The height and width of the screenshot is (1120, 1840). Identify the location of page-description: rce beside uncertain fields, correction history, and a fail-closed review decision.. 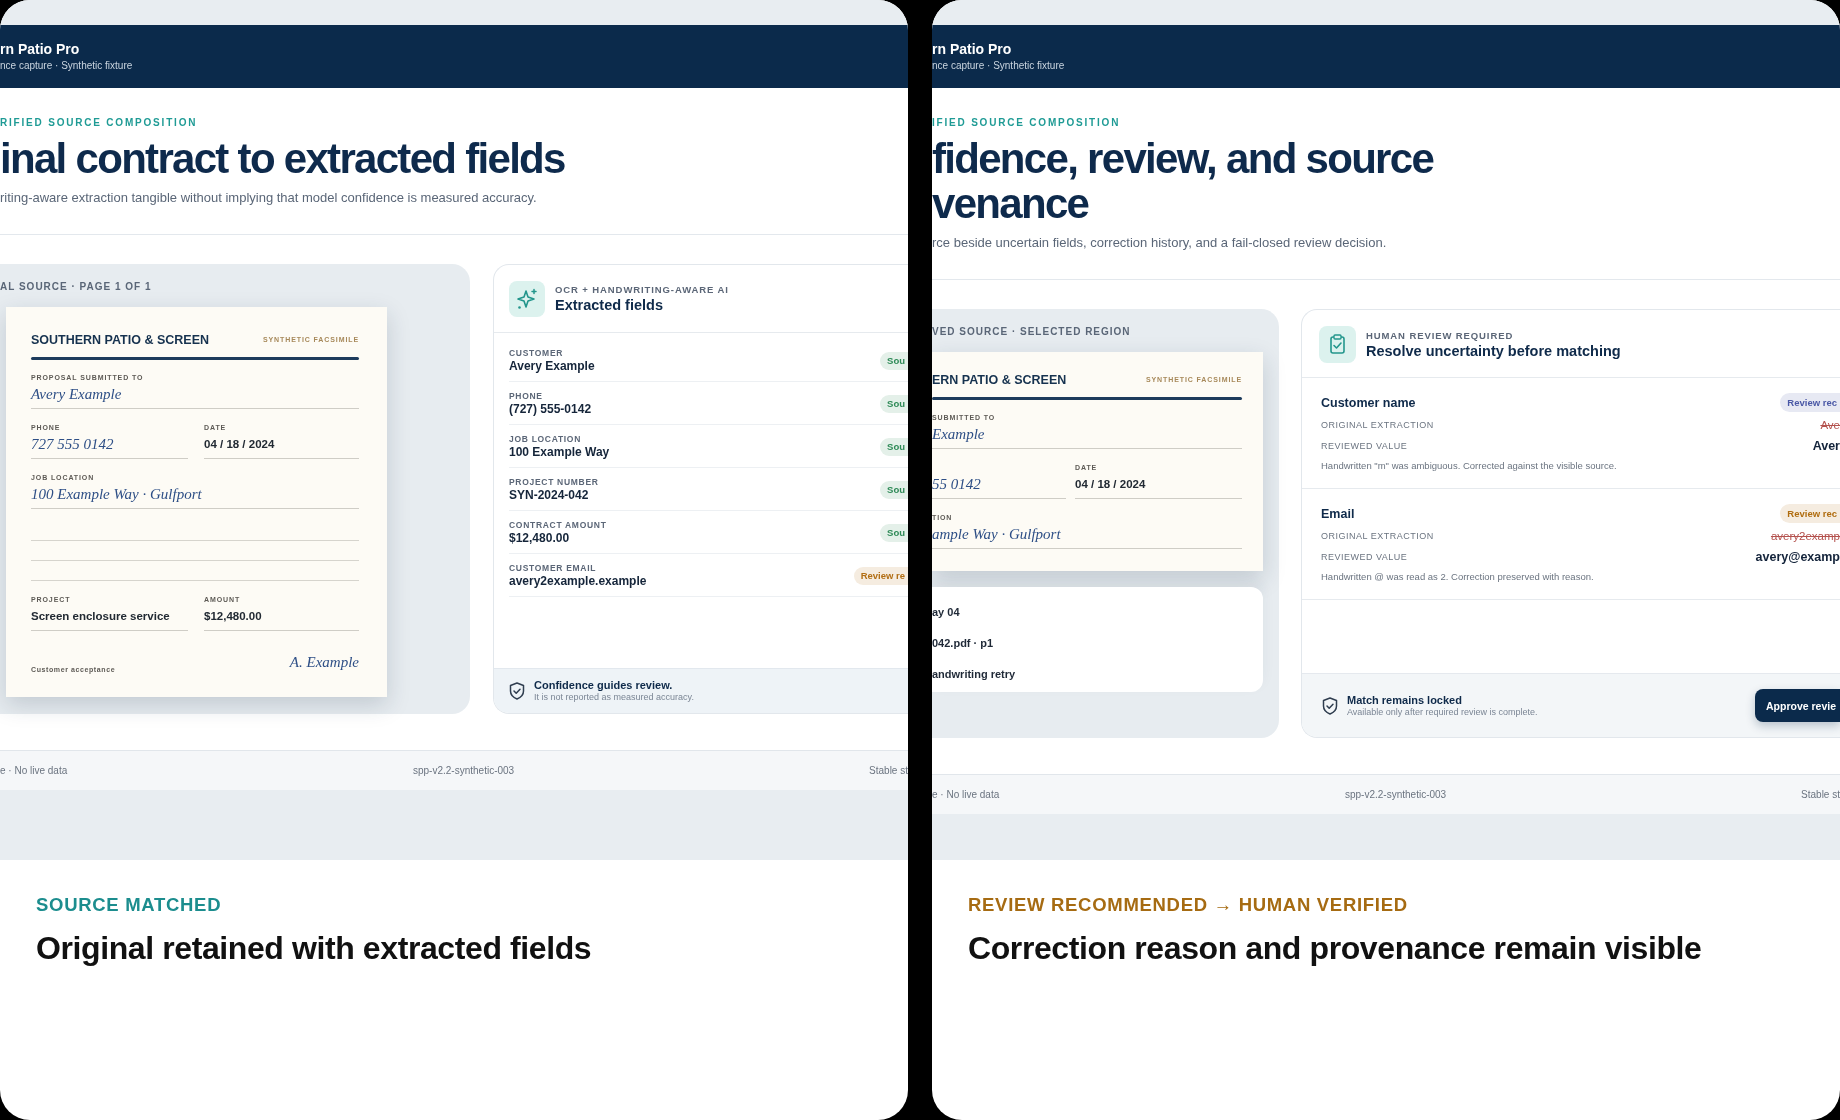
(1159, 243).